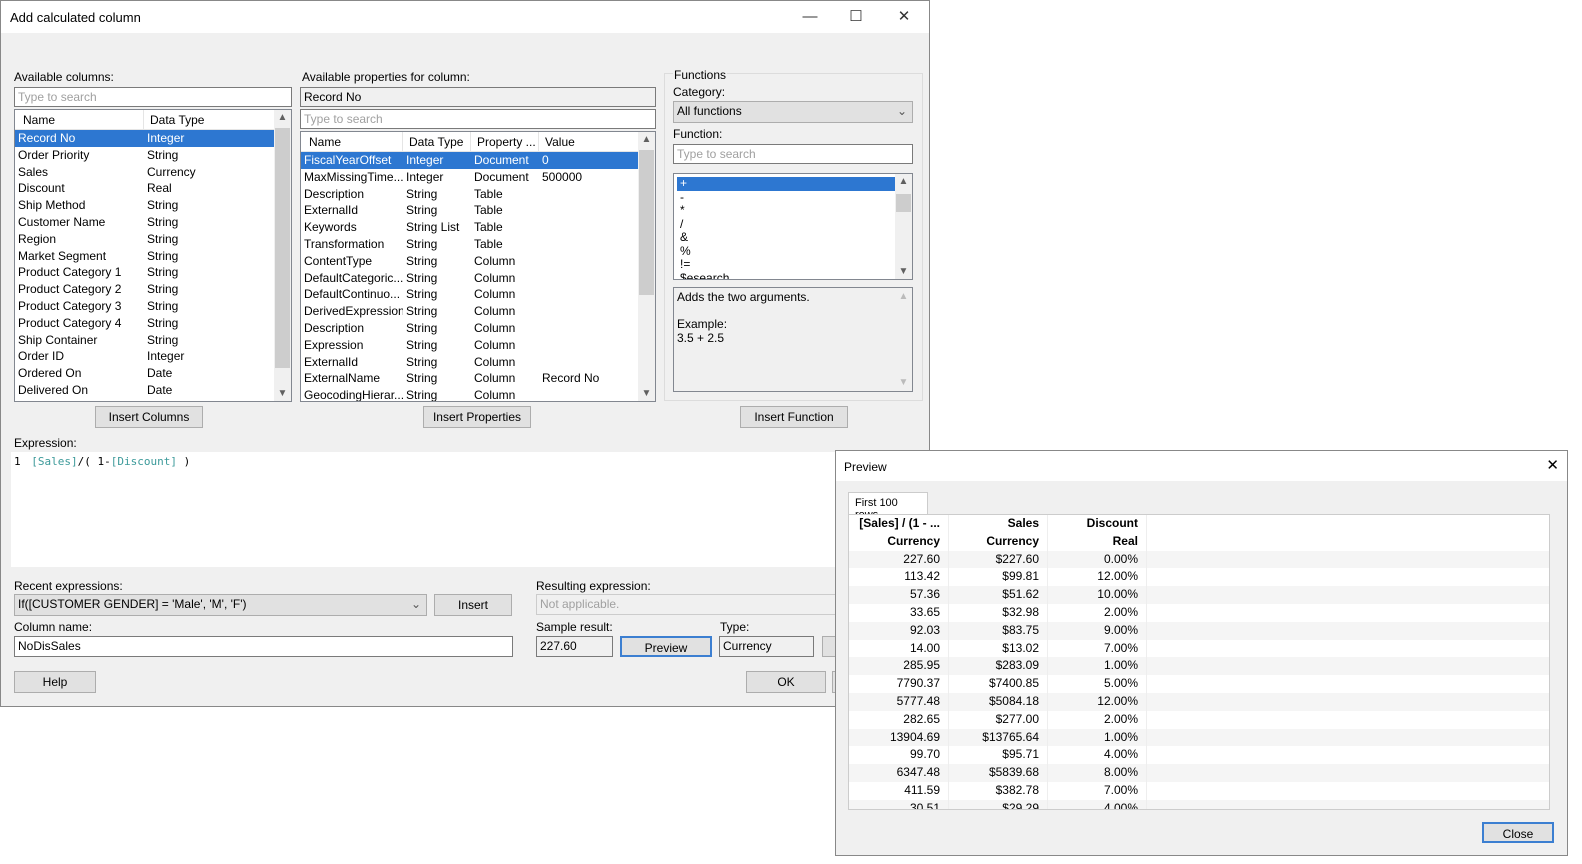  Describe the element at coordinates (470, 394) in the screenshot. I see `property-list-item: GeocodingHierar... String Column` at that location.